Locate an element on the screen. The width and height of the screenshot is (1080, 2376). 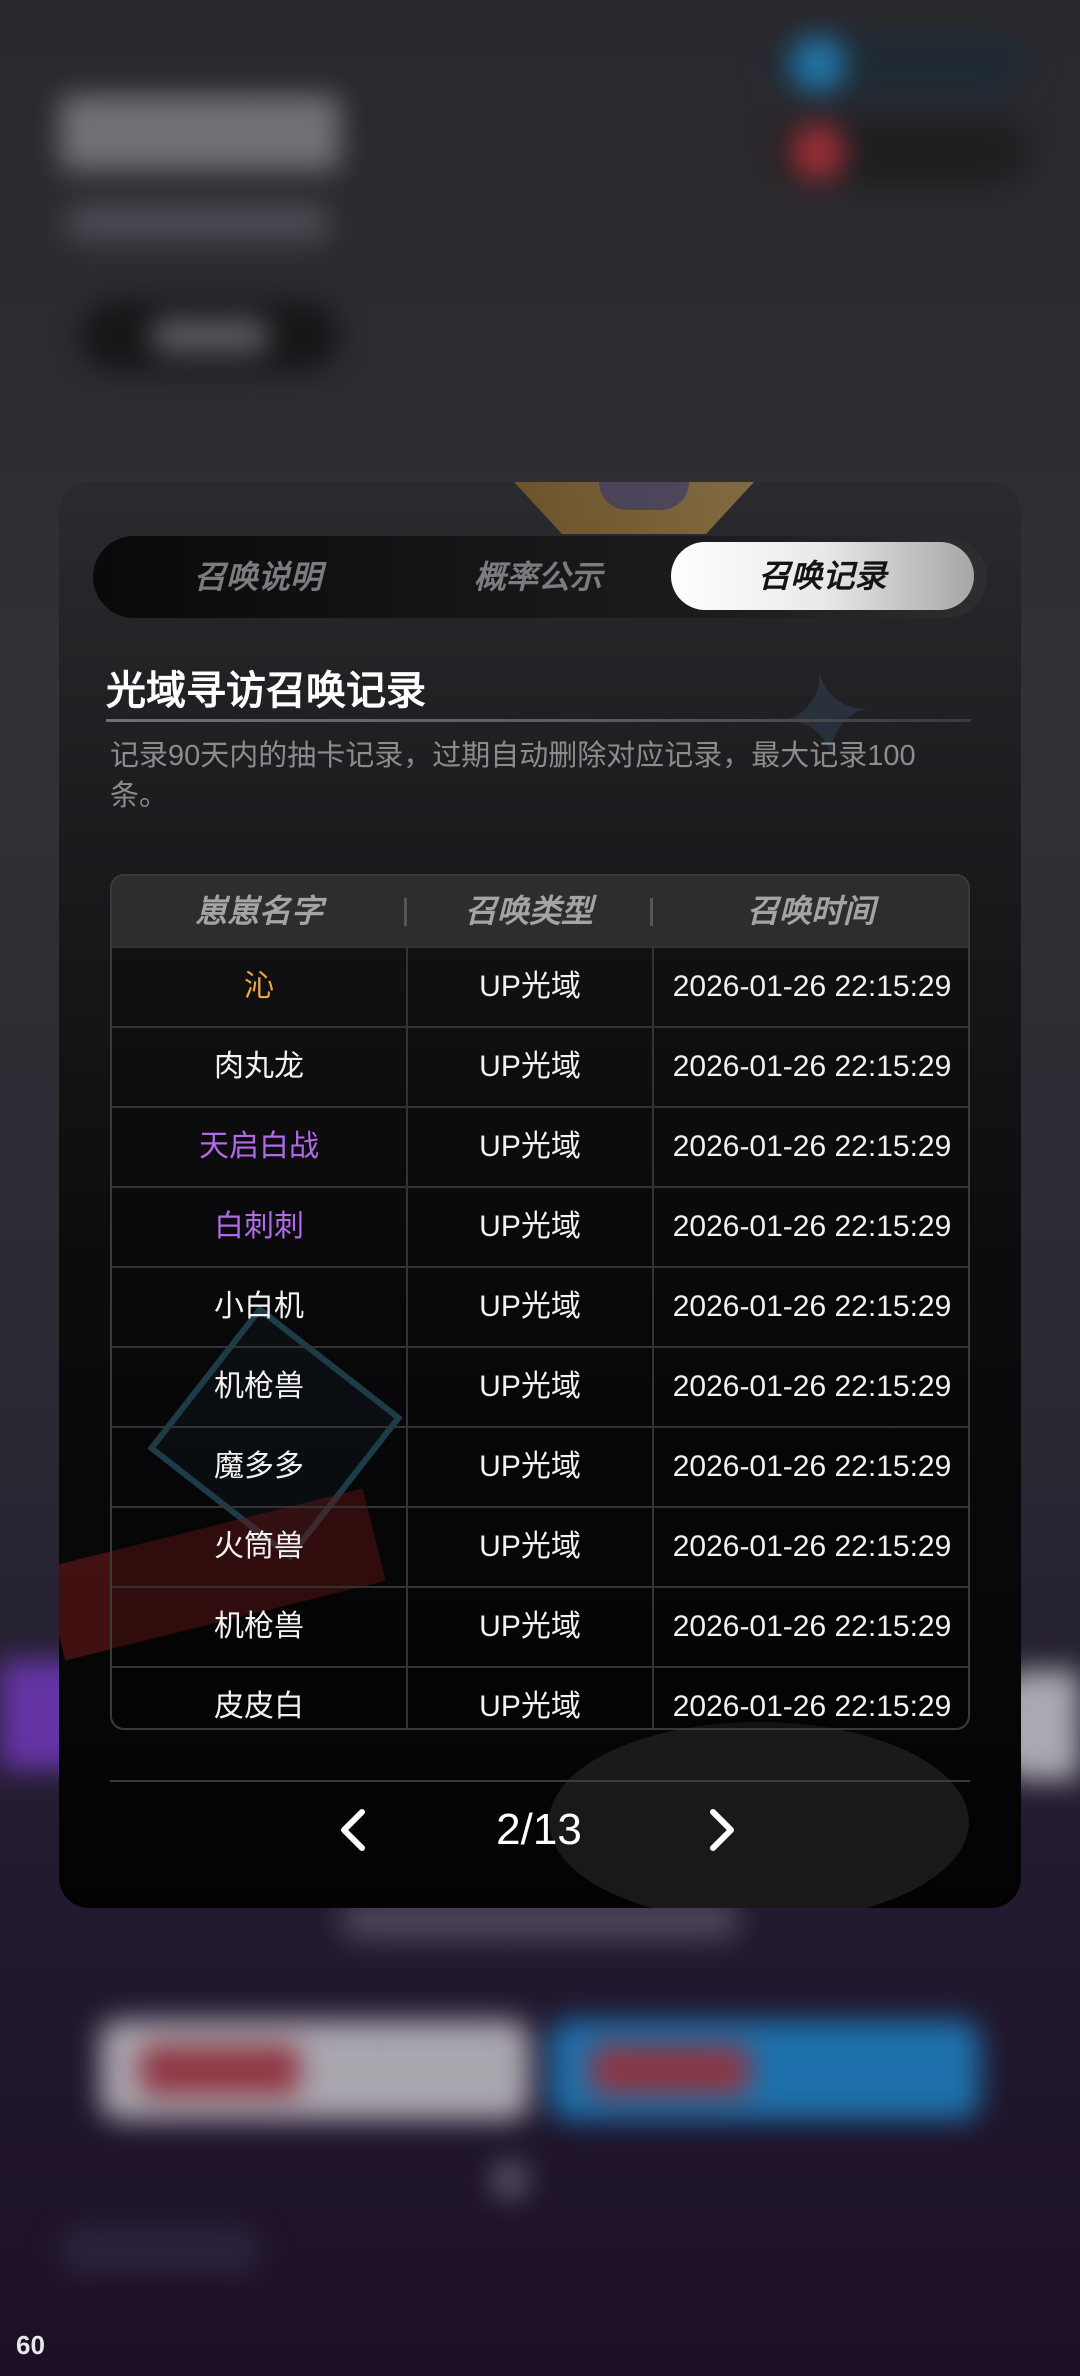
tab-probability: 概率公示 is located at coordinates (538, 577).